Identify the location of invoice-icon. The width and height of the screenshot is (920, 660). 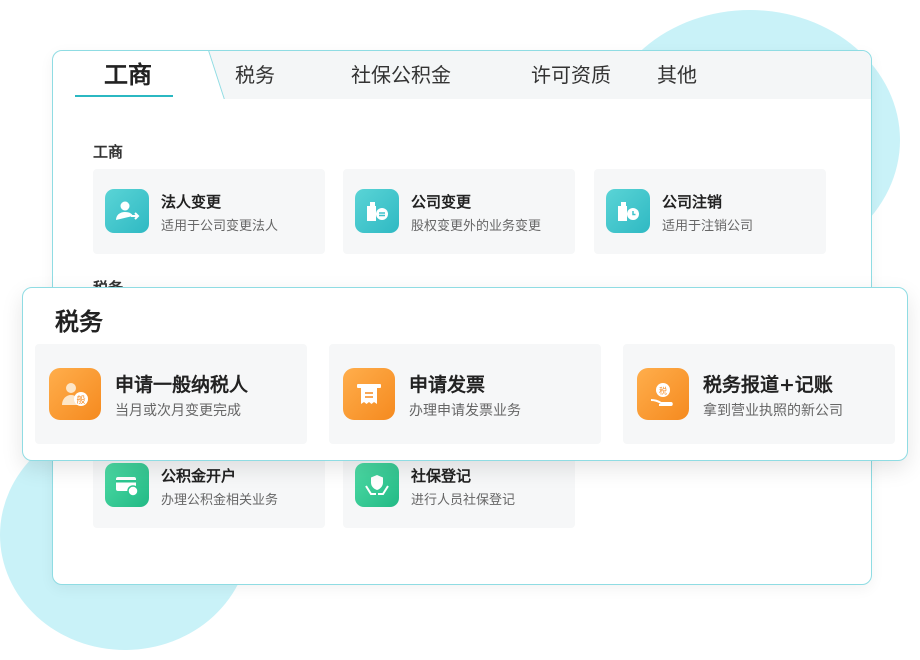
(369, 394).